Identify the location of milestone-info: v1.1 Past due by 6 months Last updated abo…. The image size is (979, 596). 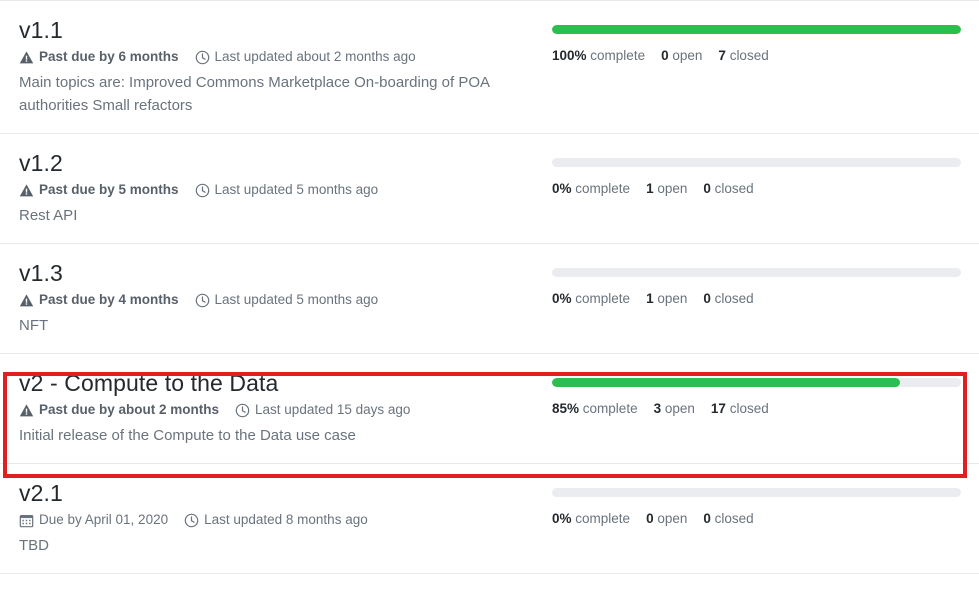
(285, 66).